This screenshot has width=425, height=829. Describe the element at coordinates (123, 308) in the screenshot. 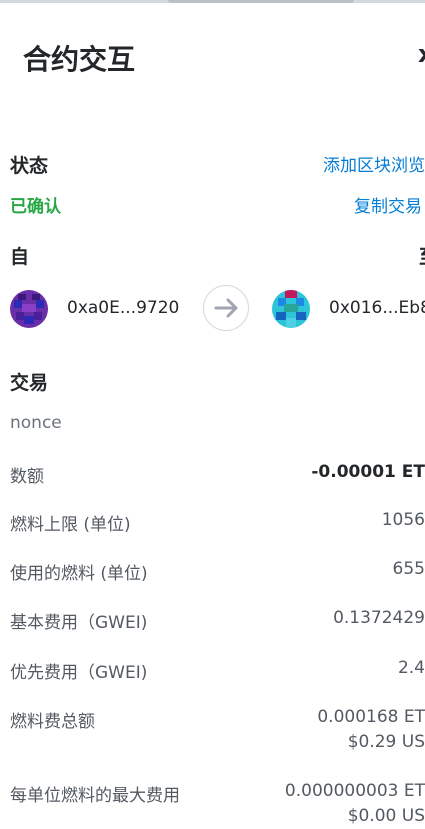

I see `sender-address: 0xa0E...9720` at that location.